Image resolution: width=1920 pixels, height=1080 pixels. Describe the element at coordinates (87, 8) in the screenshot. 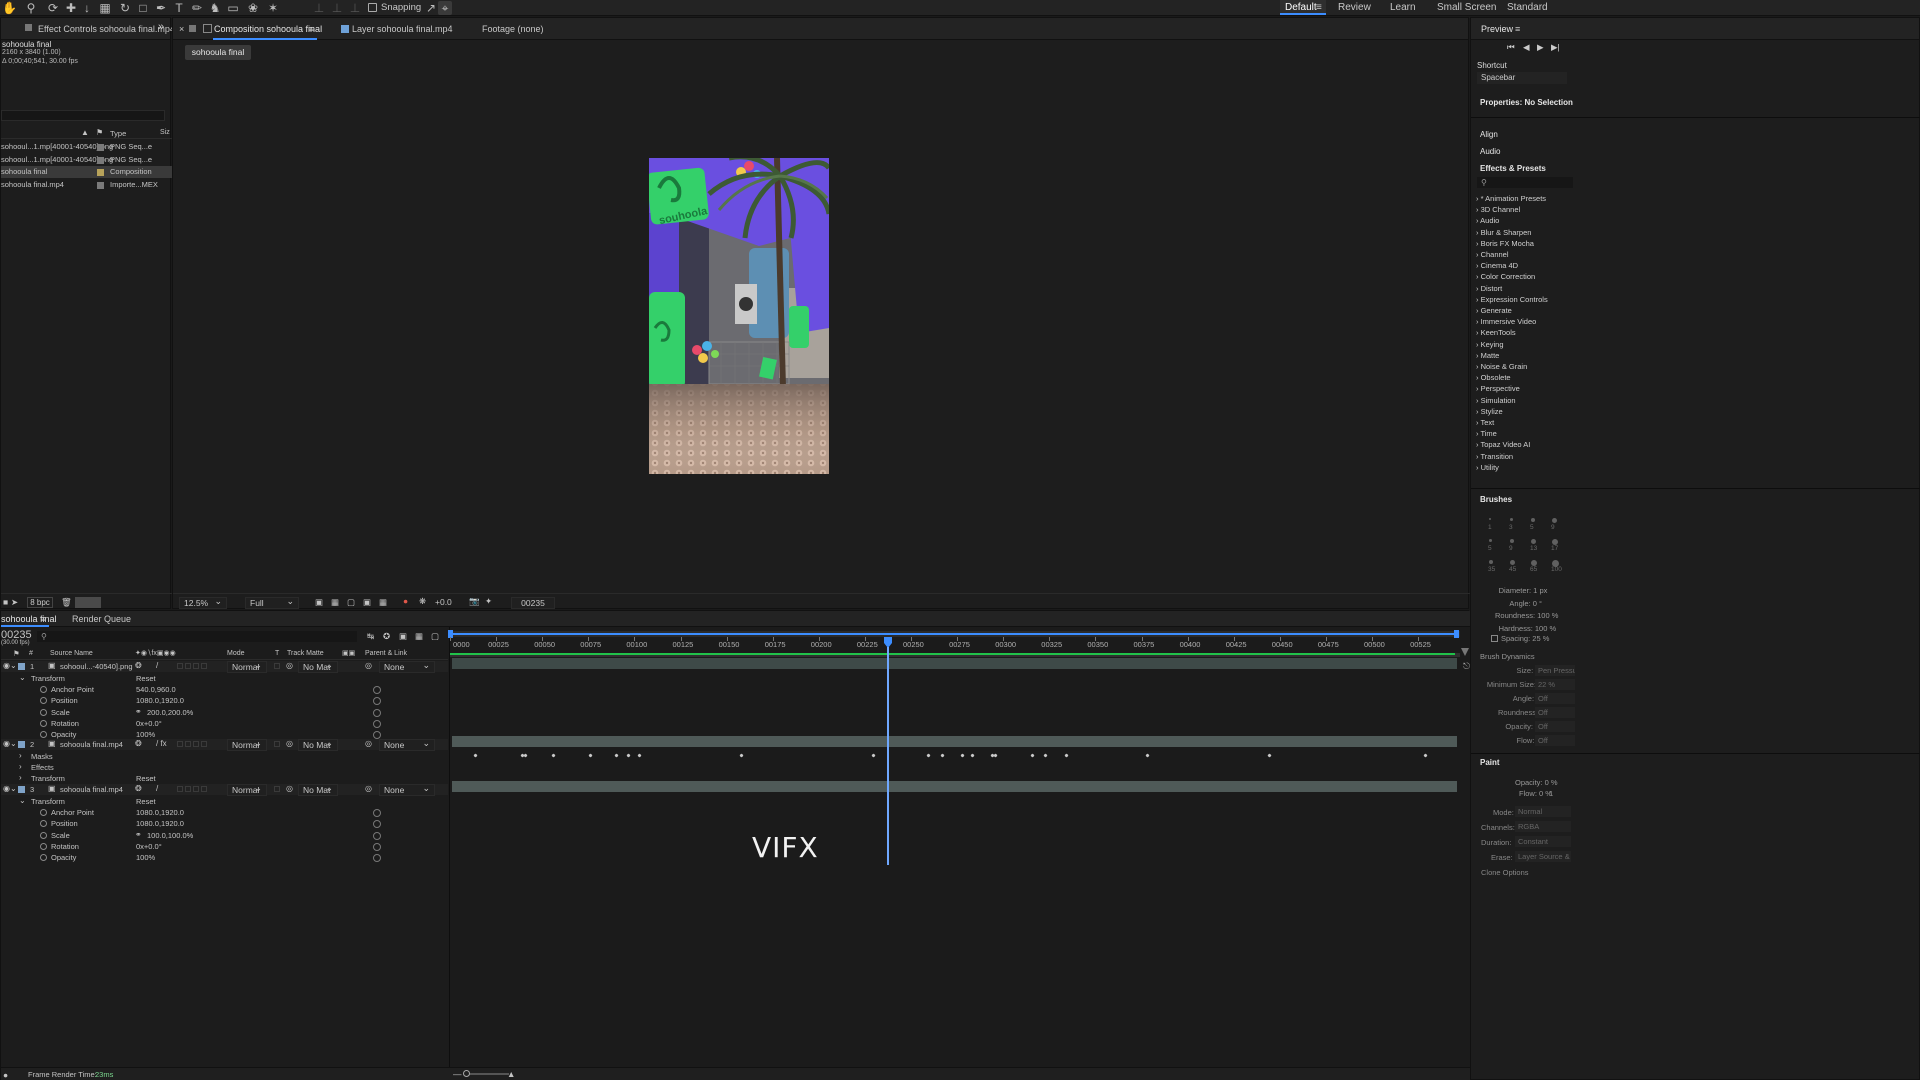

I see `dolly-tool-icon: ↓` at that location.